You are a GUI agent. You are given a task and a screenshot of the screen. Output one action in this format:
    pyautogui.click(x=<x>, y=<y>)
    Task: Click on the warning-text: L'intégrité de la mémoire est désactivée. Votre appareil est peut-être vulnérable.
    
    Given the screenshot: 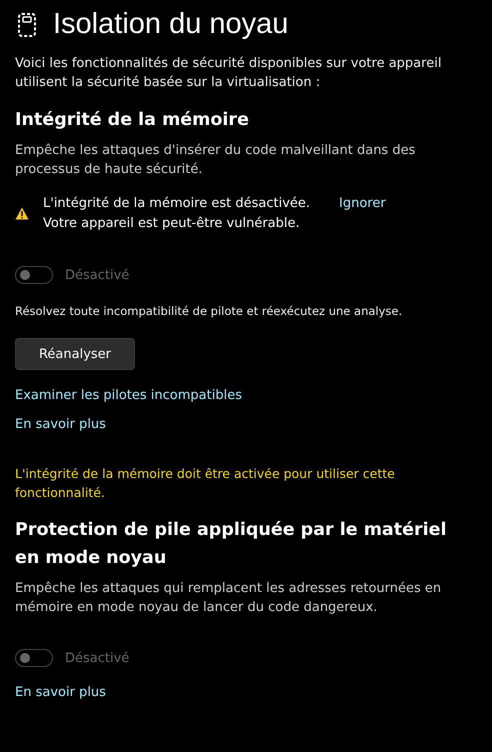 What is the action you would take?
    pyautogui.click(x=177, y=214)
    